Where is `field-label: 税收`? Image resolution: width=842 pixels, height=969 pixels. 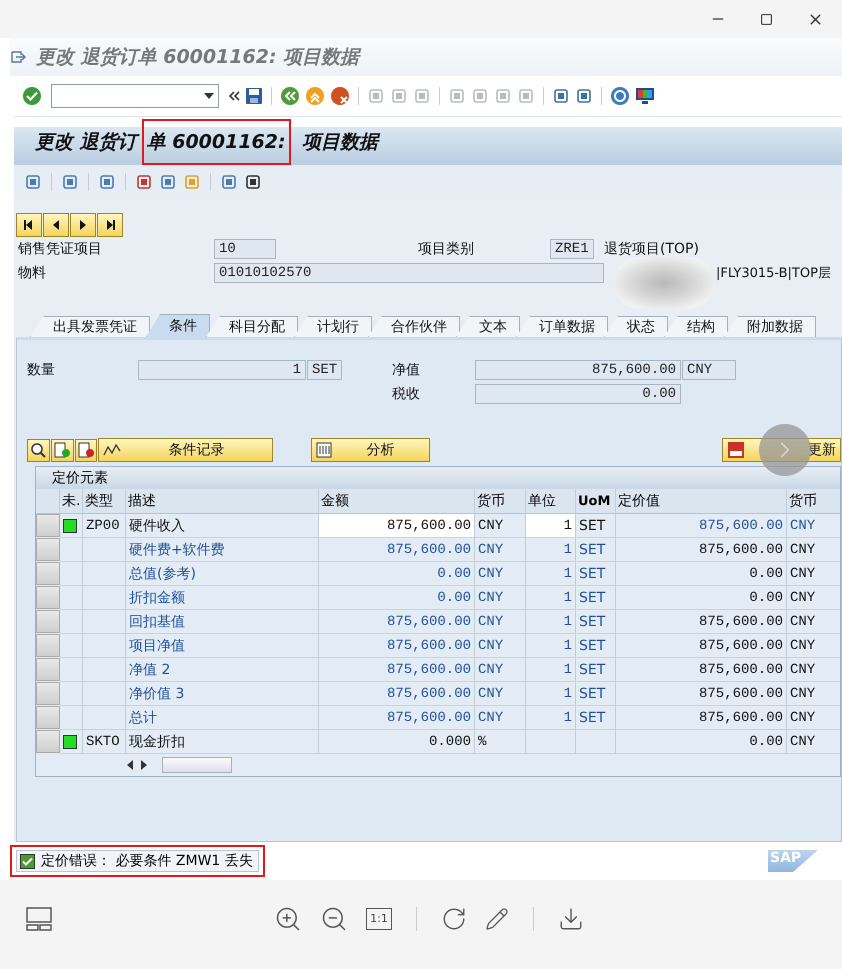
field-label: 税收 is located at coordinates (406, 394).